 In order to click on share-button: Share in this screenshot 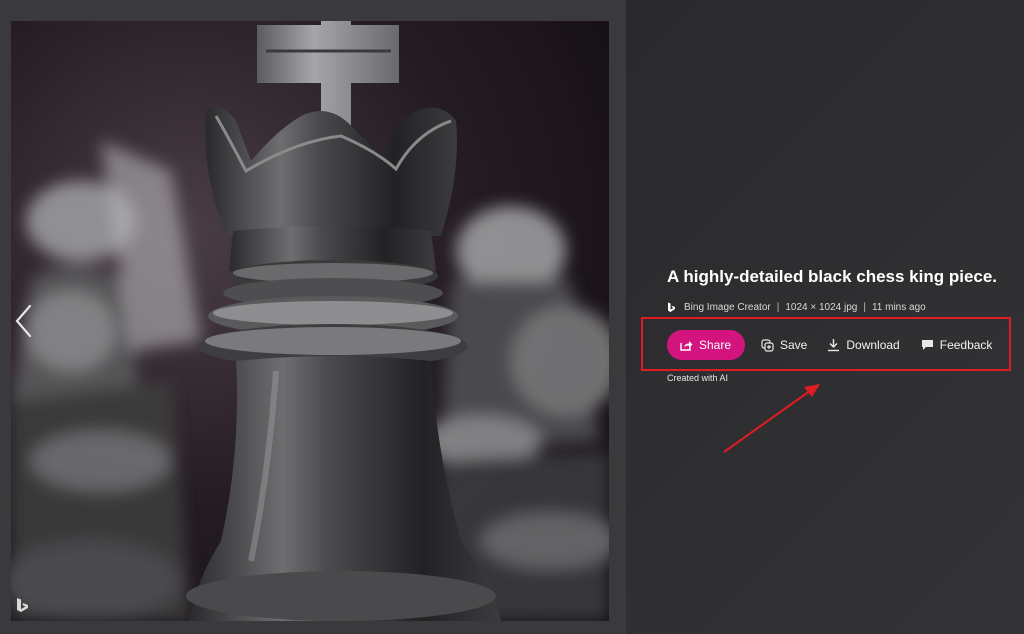, I will do `click(706, 345)`.